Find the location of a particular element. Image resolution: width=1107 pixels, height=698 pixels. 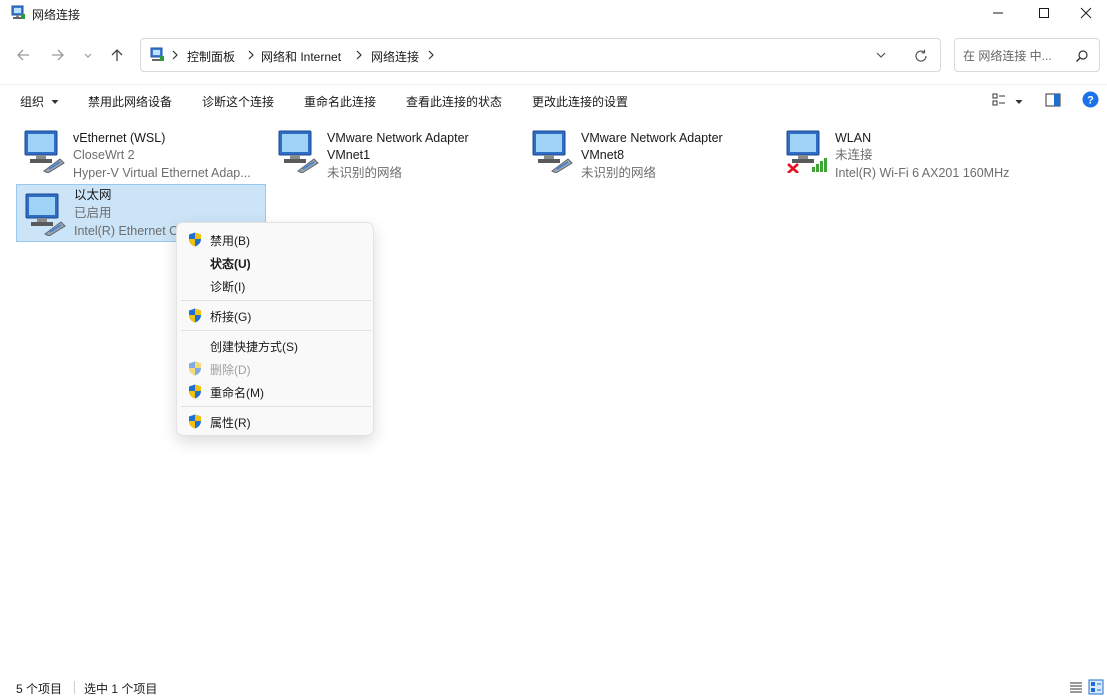

help-button: ? is located at coordinates (1090, 99).